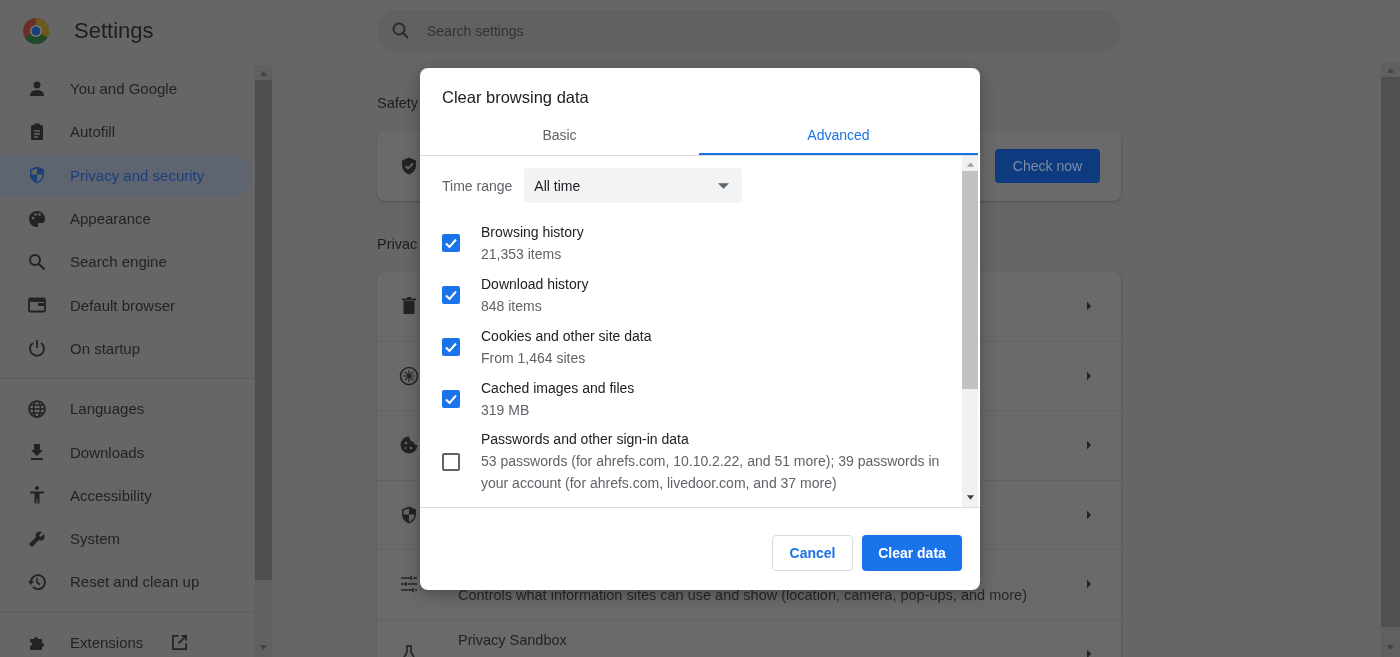 Image resolution: width=1400 pixels, height=657 pixels. Describe the element at coordinates (522, 254) in the screenshot. I see `option-detail: 21,353 items` at that location.